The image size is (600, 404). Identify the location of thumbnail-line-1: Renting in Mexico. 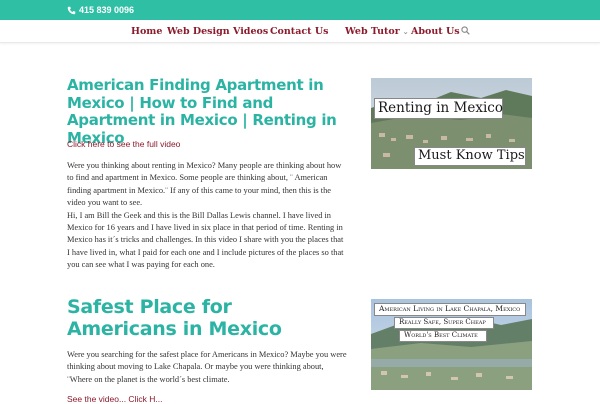
(440, 108).